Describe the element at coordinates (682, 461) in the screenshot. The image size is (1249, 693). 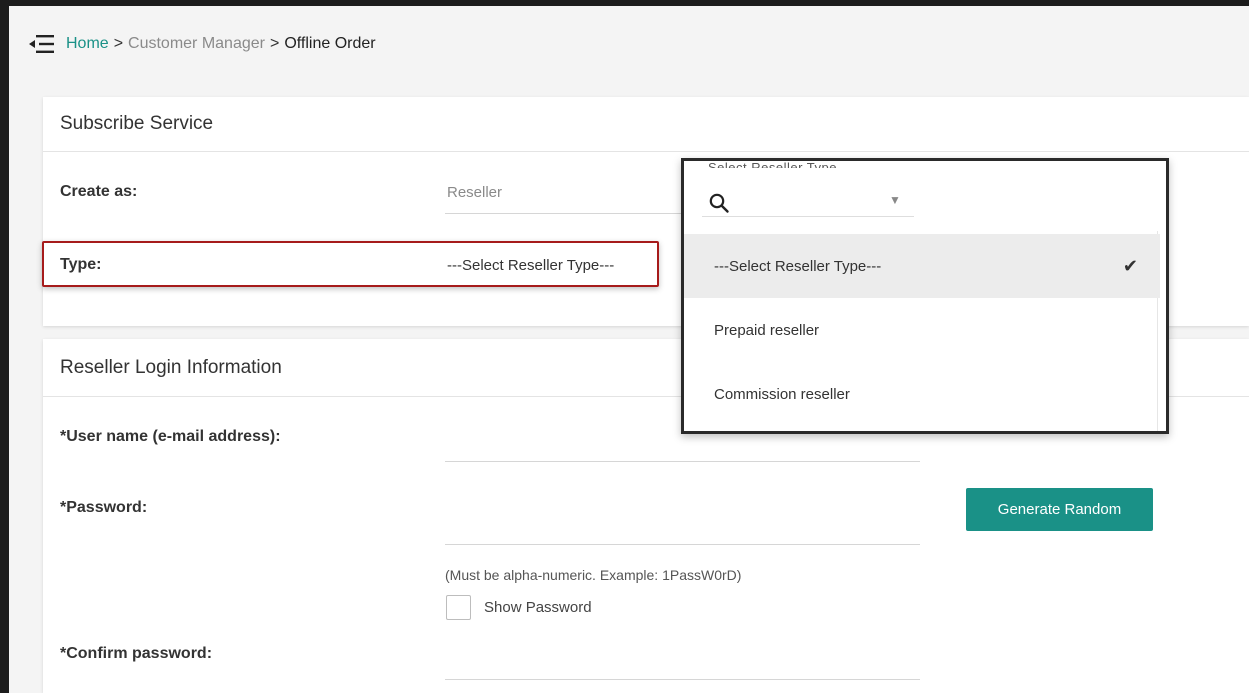
I see `username-input` at that location.